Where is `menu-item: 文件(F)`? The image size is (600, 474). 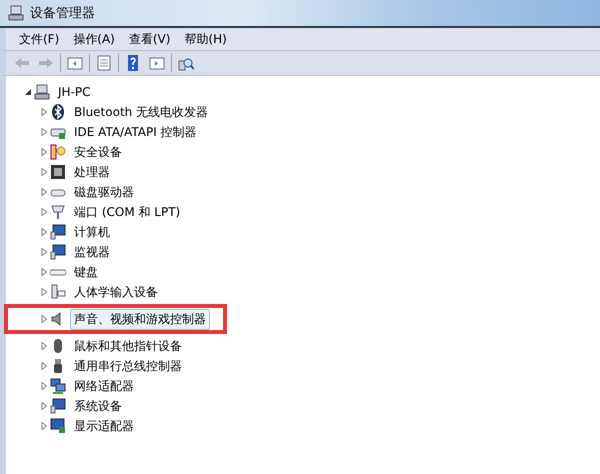
menu-item: 文件(F) is located at coordinates (39, 39).